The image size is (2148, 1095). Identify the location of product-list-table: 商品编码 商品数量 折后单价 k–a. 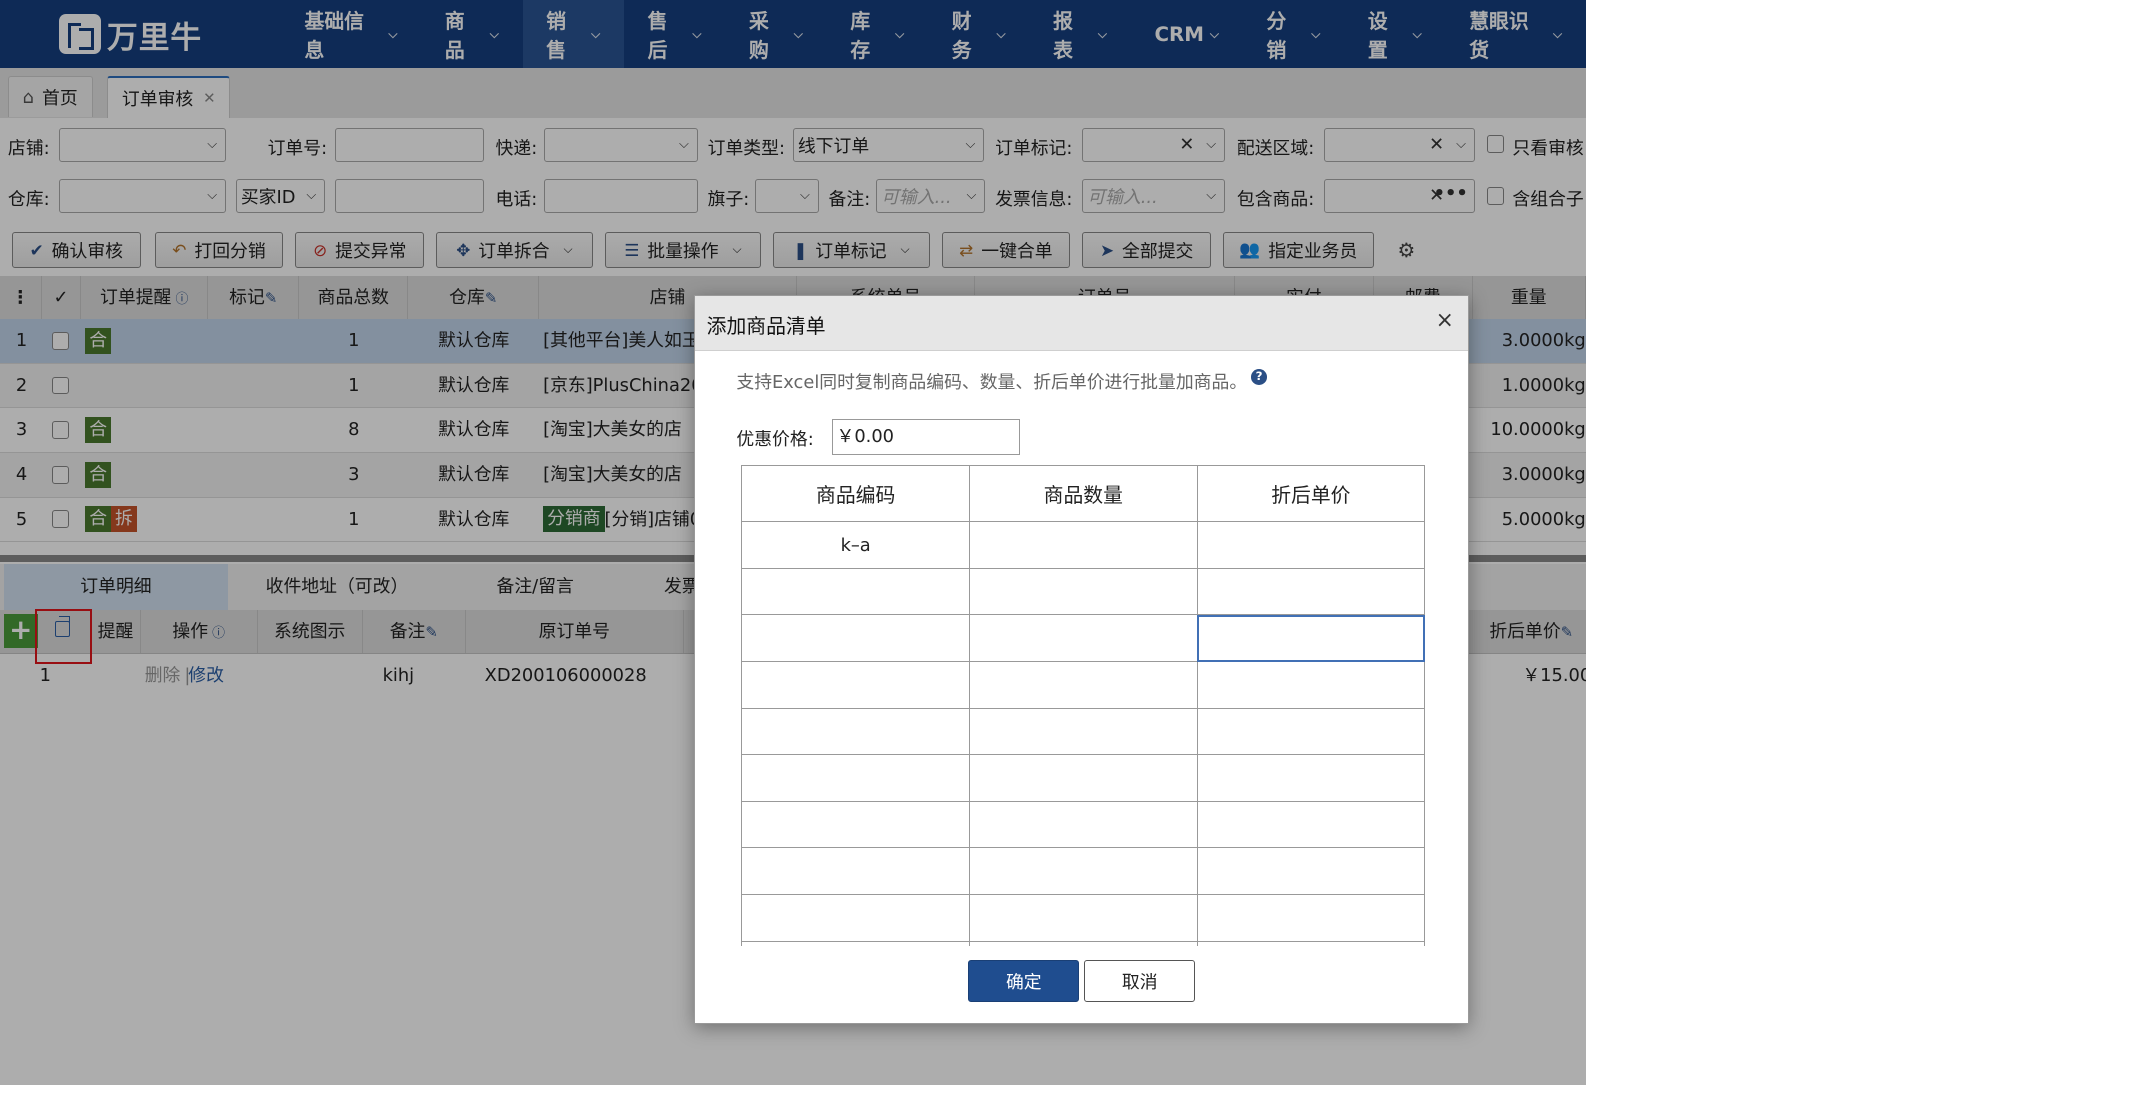
(1083, 705).